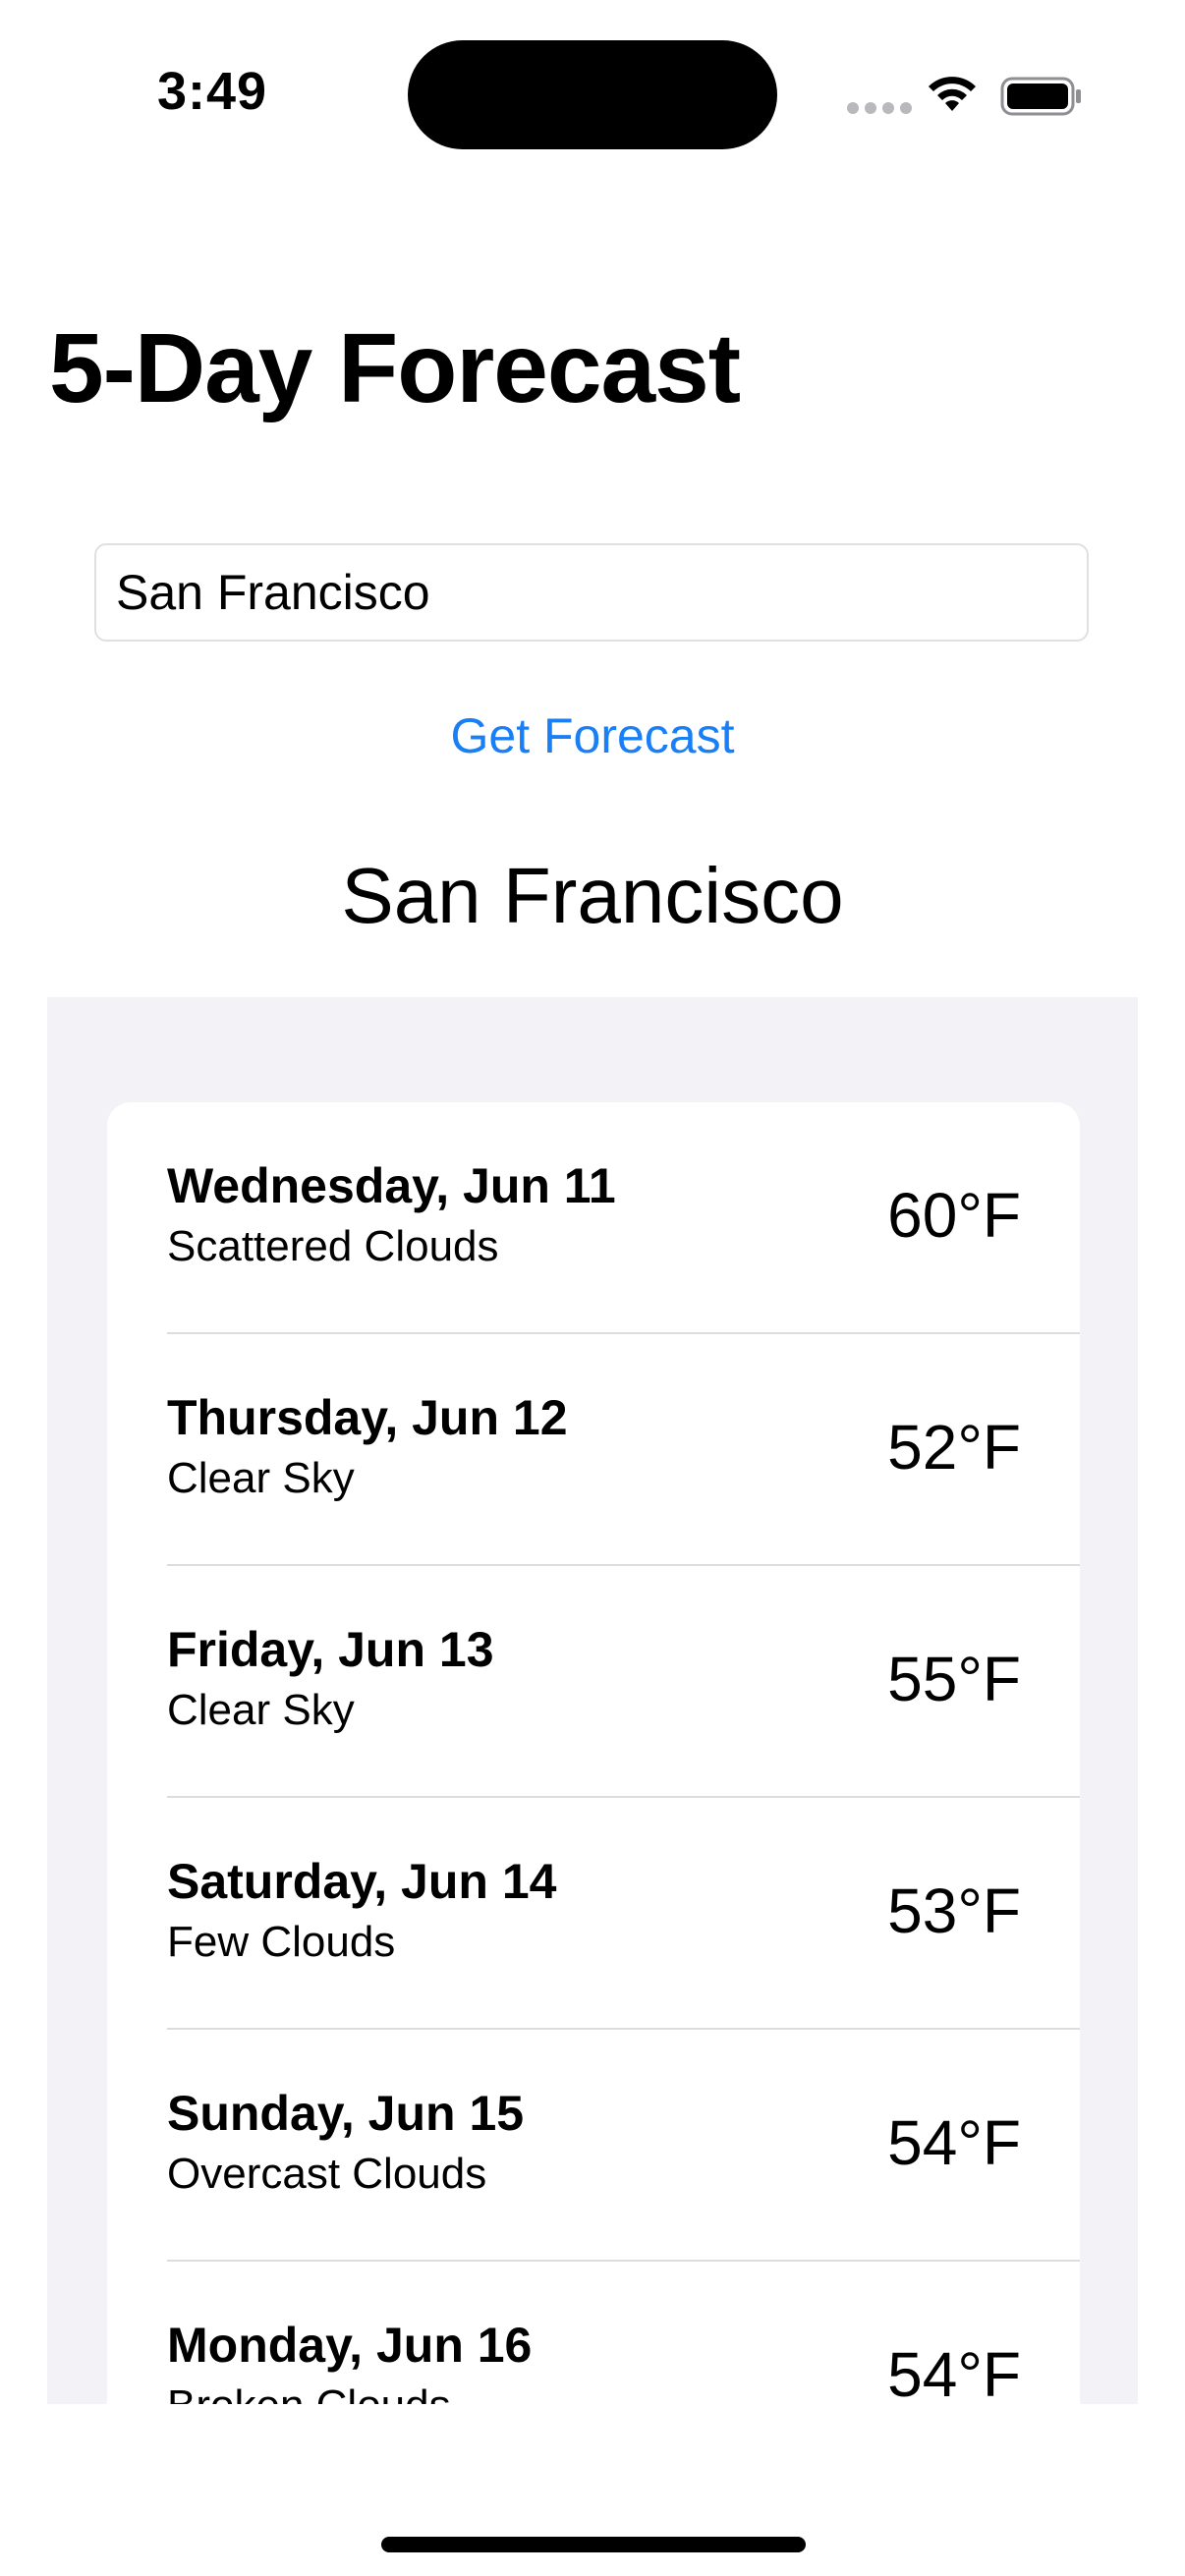 Image resolution: width=1185 pixels, height=2576 pixels. I want to click on forecast-temperature: 53°F, so click(954, 1911).